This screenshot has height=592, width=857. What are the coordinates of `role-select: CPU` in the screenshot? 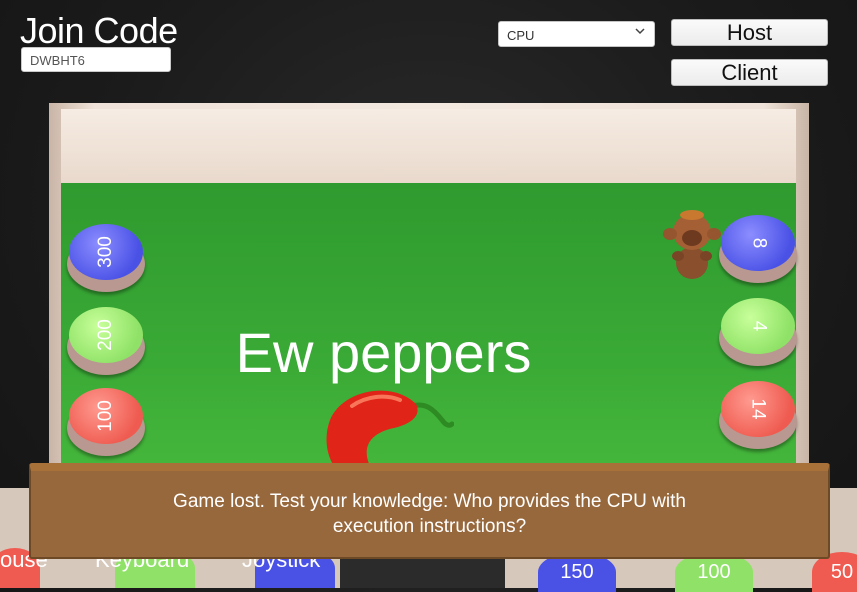 It's located at (576, 34).